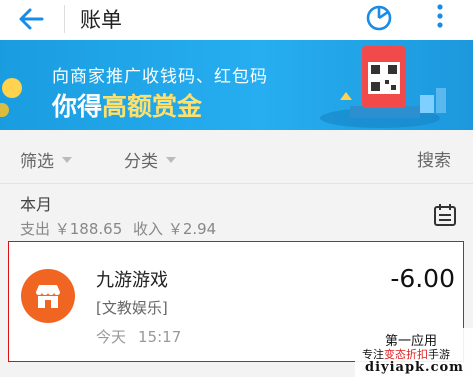 This screenshot has width=473, height=377. Describe the element at coordinates (414, 352) in the screenshot. I see `site-watermark: 第一应用 专注变态折扣手游 diyiapk.com` at that location.